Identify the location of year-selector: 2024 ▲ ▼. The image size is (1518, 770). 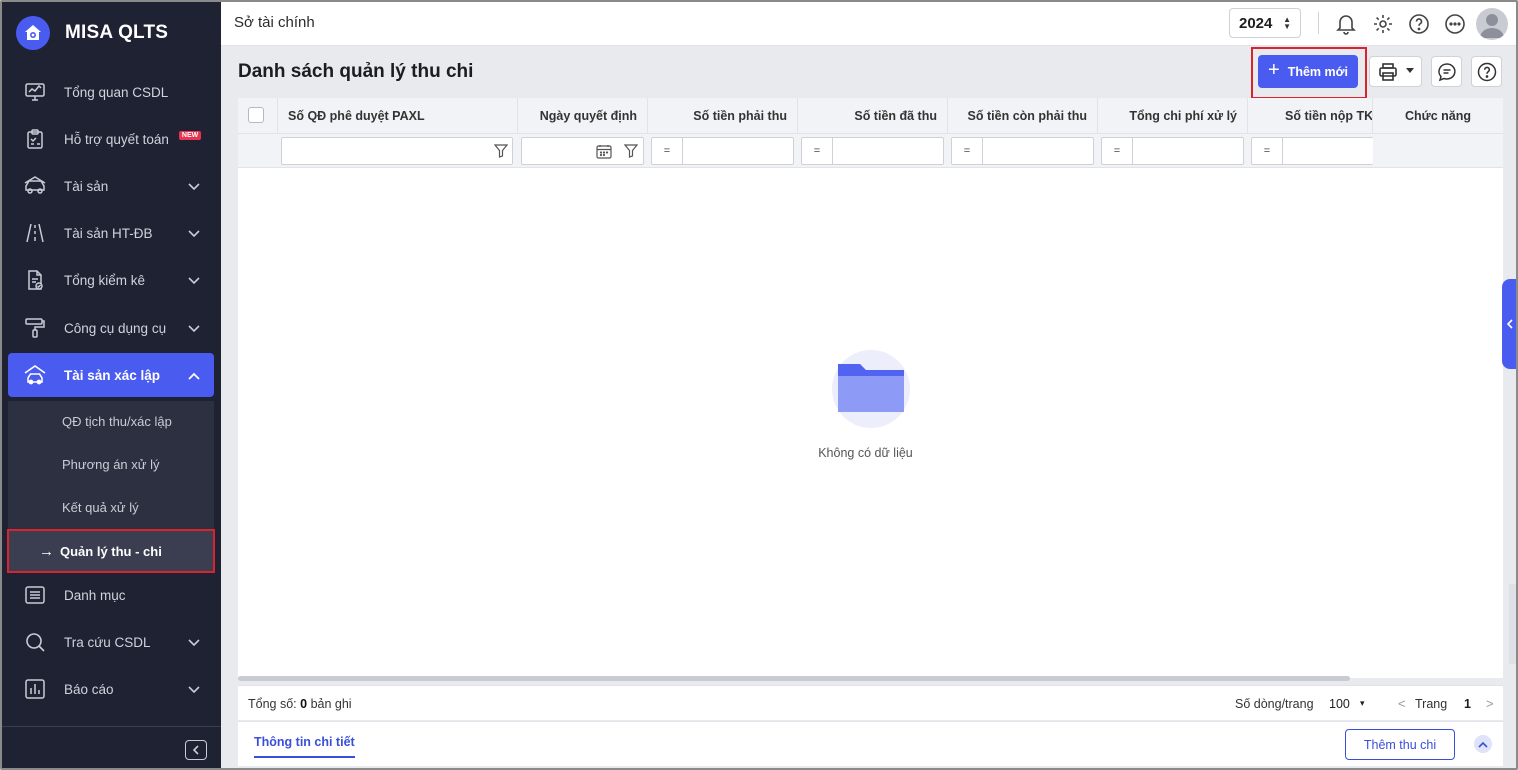
(1265, 23).